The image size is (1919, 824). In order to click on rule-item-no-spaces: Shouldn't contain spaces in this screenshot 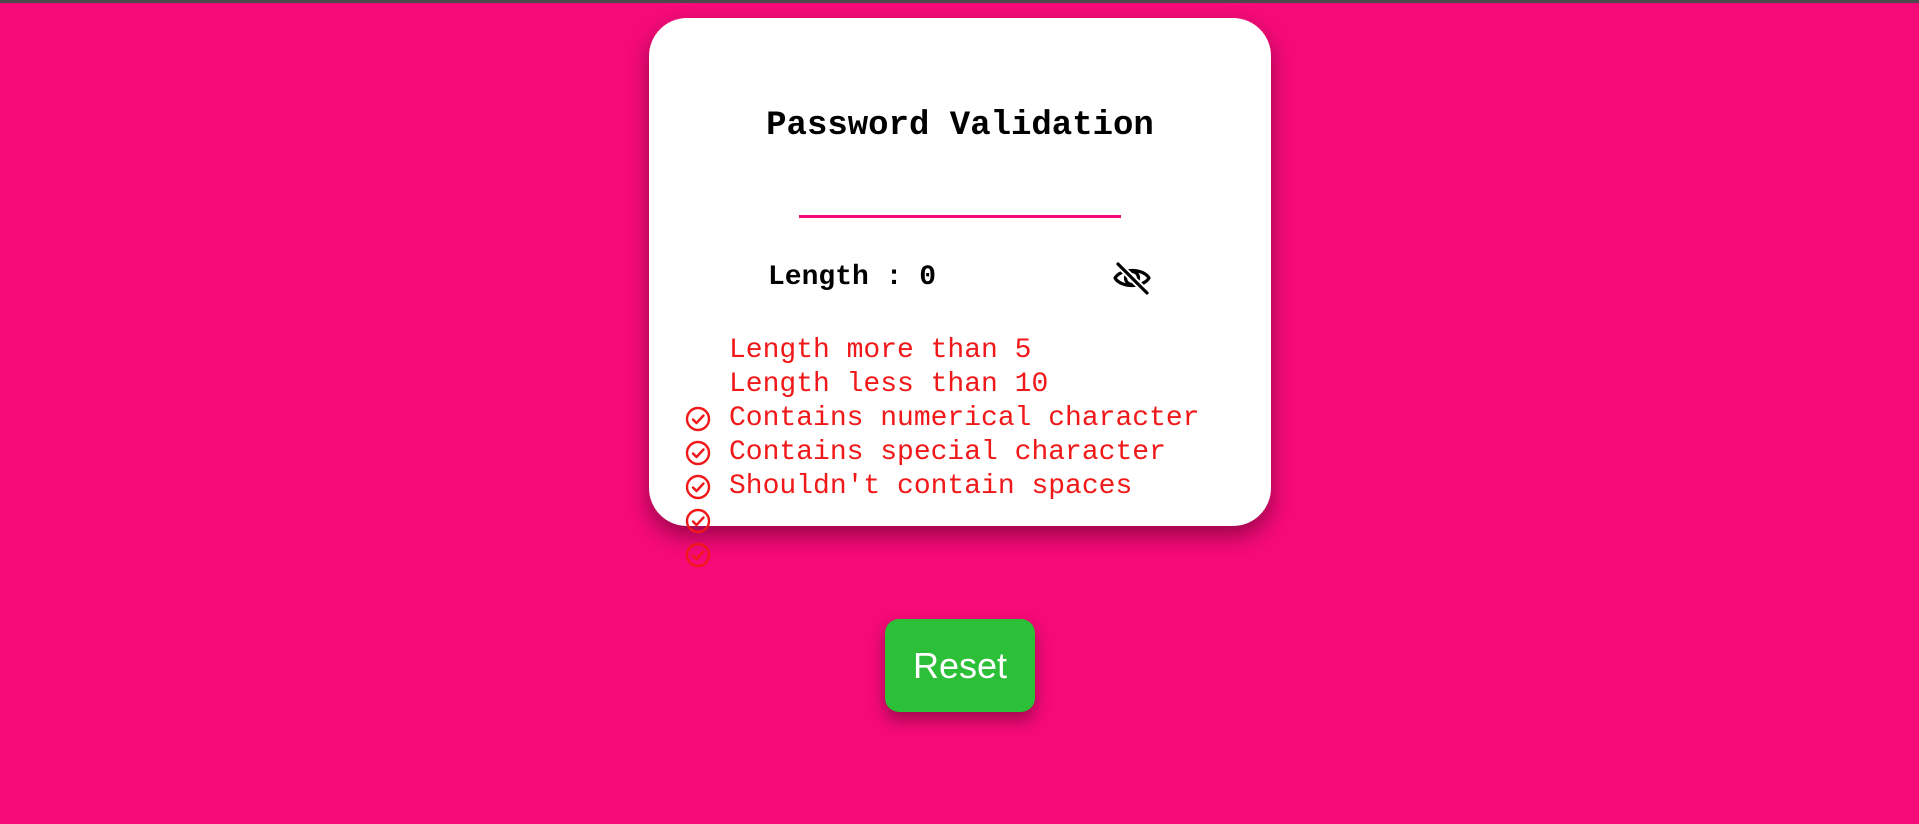, I will do `click(942, 519)`.